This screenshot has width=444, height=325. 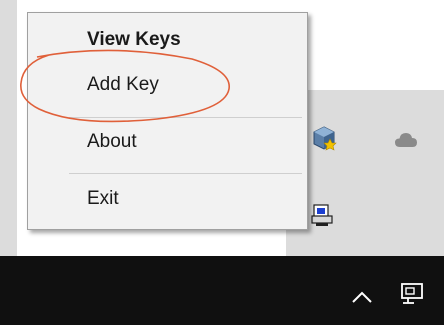 What do you see at coordinates (167, 199) in the screenshot?
I see `menu-item-exit: Exit` at bounding box center [167, 199].